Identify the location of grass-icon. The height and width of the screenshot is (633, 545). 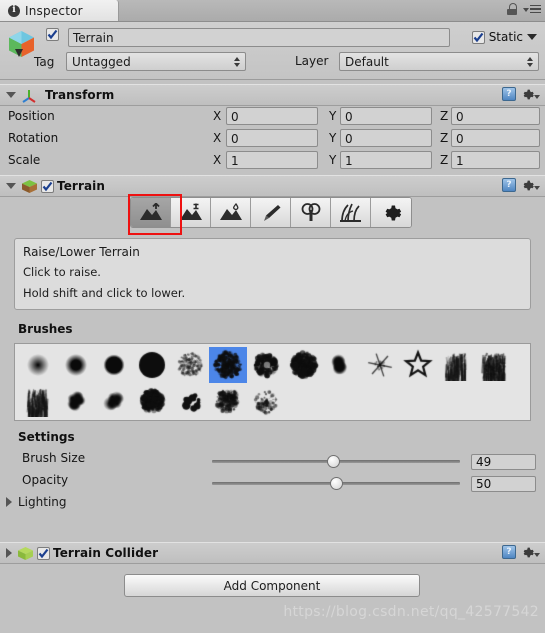
(350, 212).